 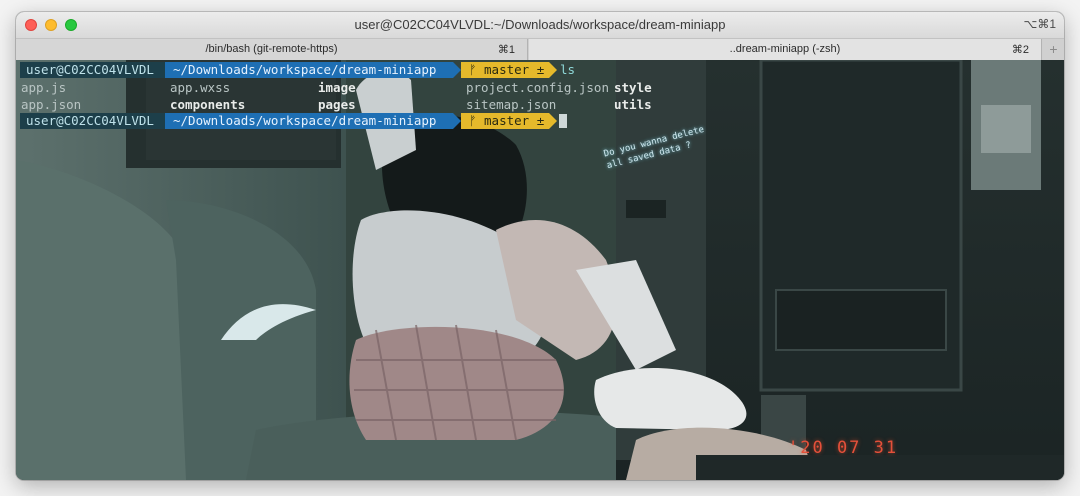 What do you see at coordinates (843, 448) in the screenshot?
I see `date-stamp: '20 07 31` at bounding box center [843, 448].